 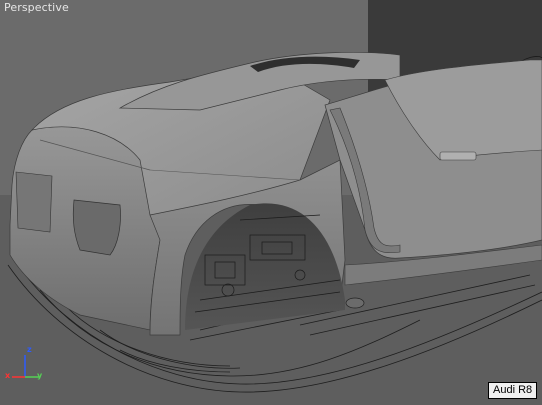 I want to click on jack-point, so click(x=355, y=303).